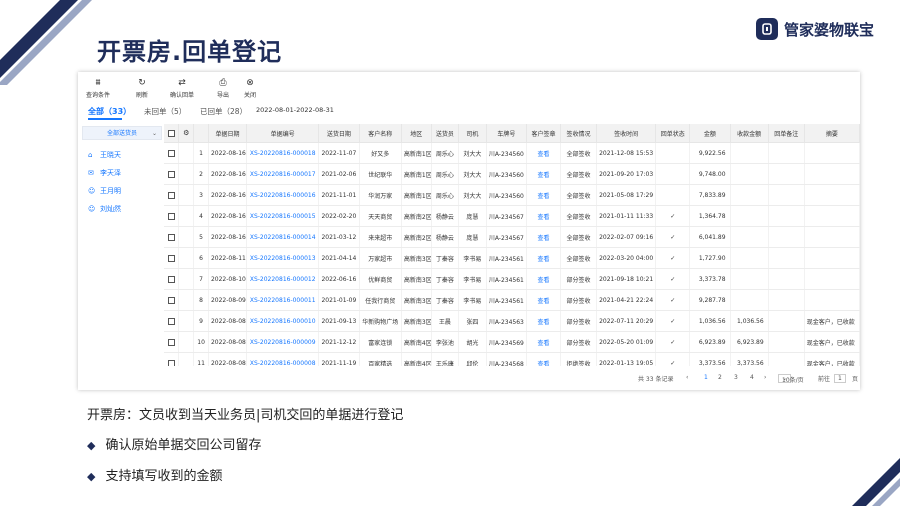 The height and width of the screenshot is (506, 900). What do you see at coordinates (380, 237) in the screenshot?
I see `cell-customer: 来来超市` at bounding box center [380, 237].